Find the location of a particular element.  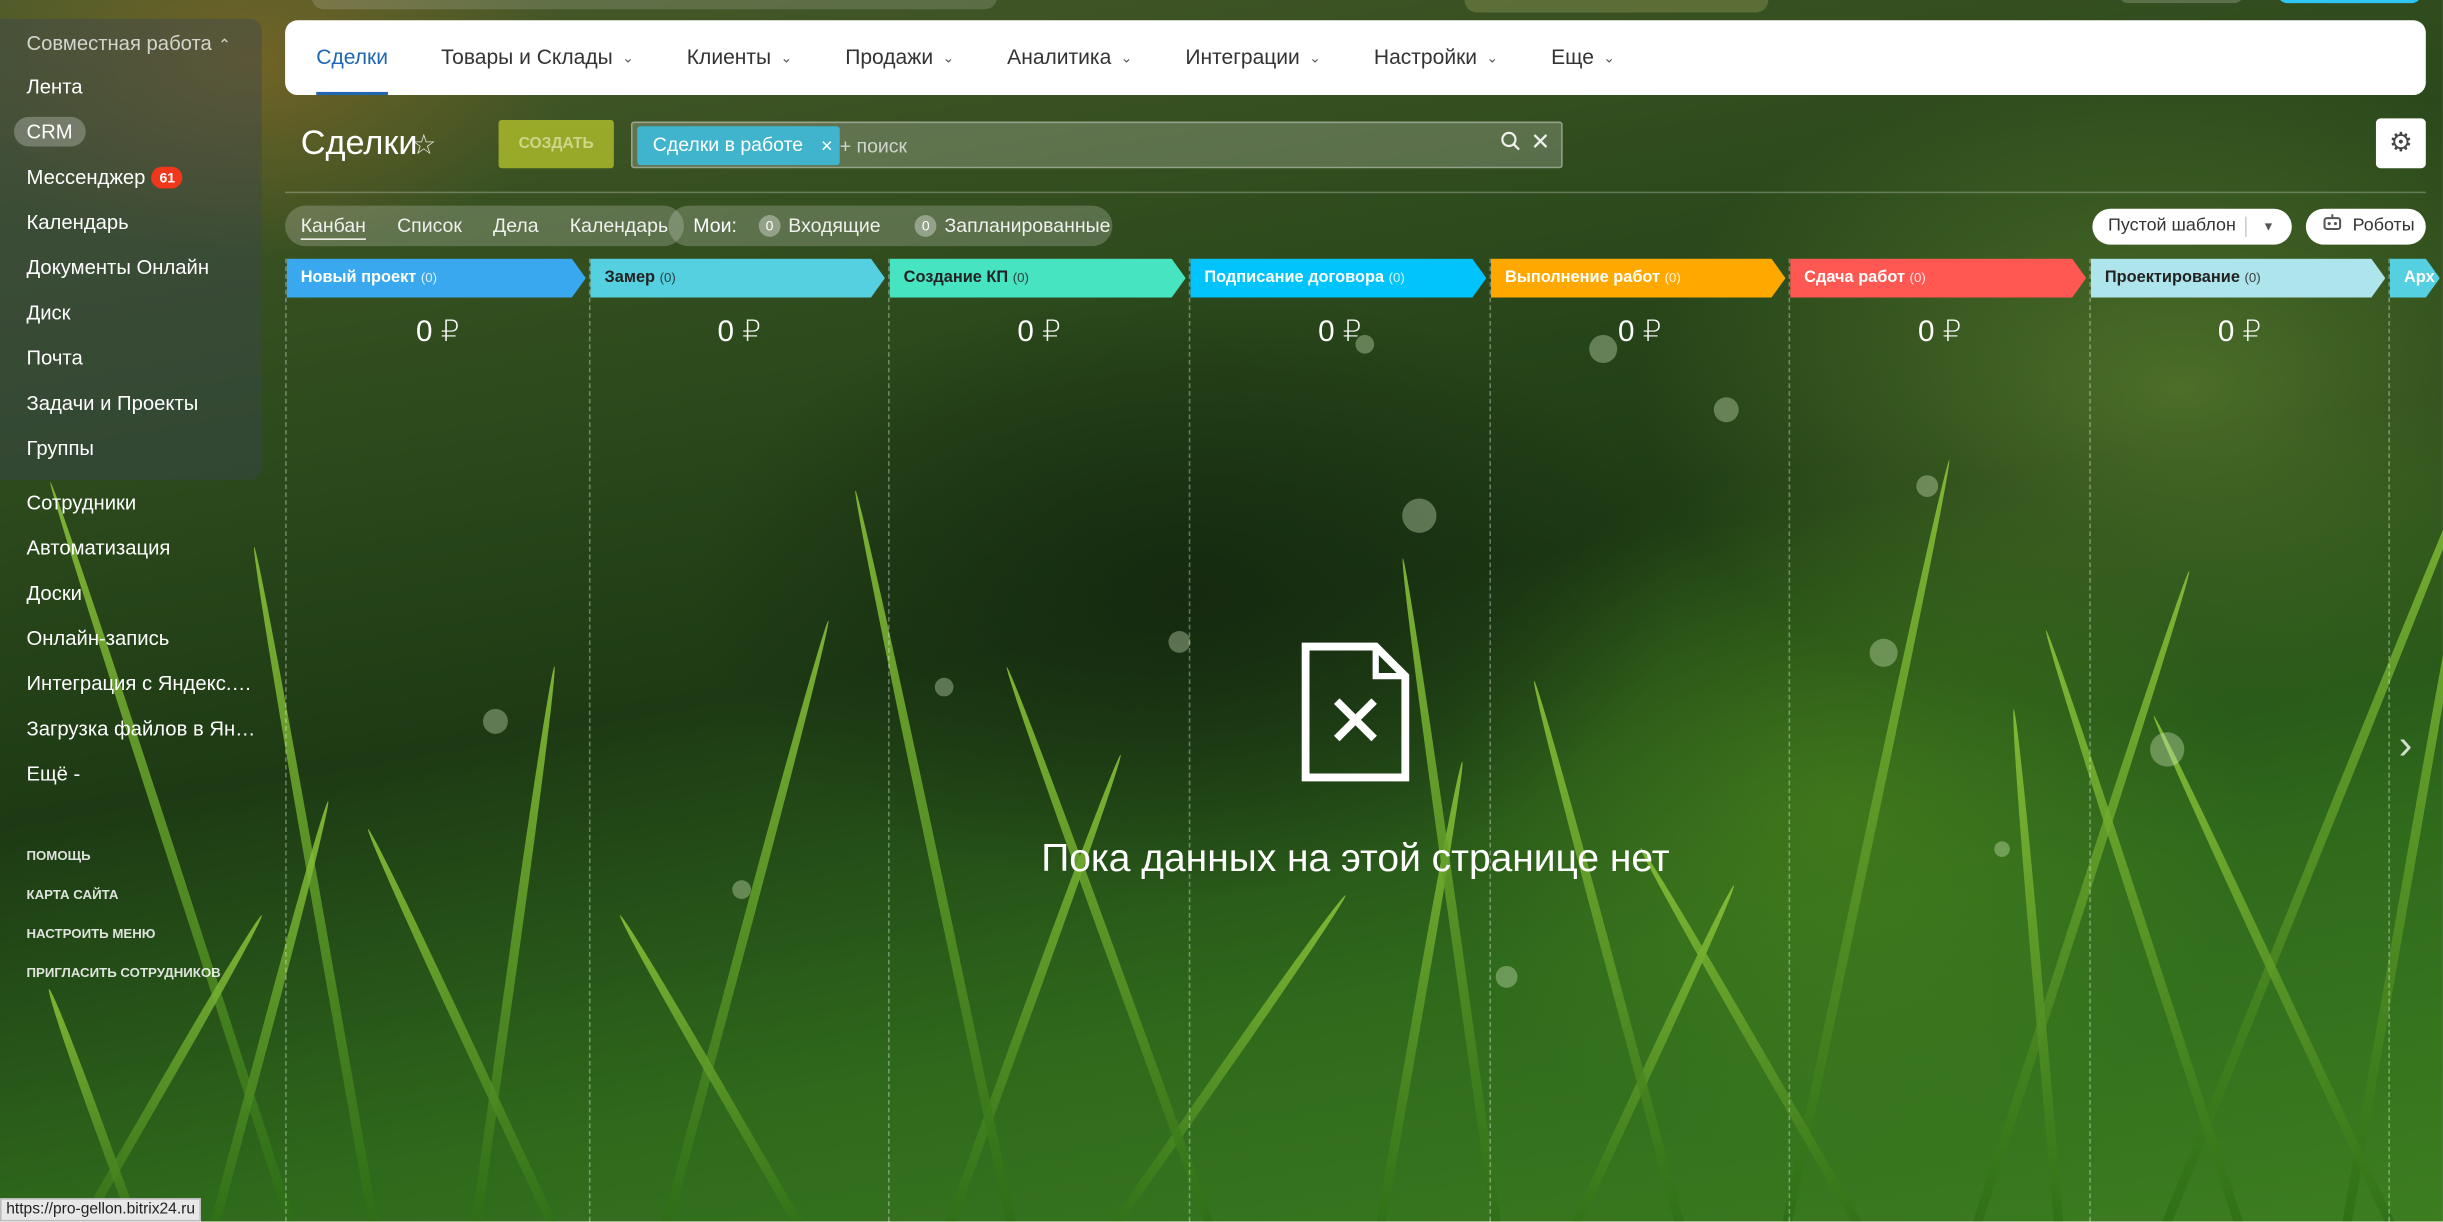

view-kanban: Канбан is located at coordinates (333, 226).